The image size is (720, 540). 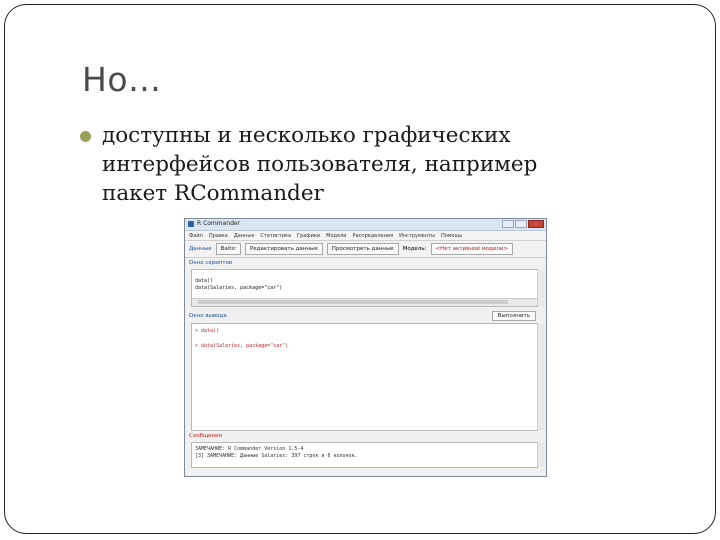 What do you see at coordinates (368, 377) in the screenshot?
I see `output-window: > data() > data(Salaries, package="car")` at bounding box center [368, 377].